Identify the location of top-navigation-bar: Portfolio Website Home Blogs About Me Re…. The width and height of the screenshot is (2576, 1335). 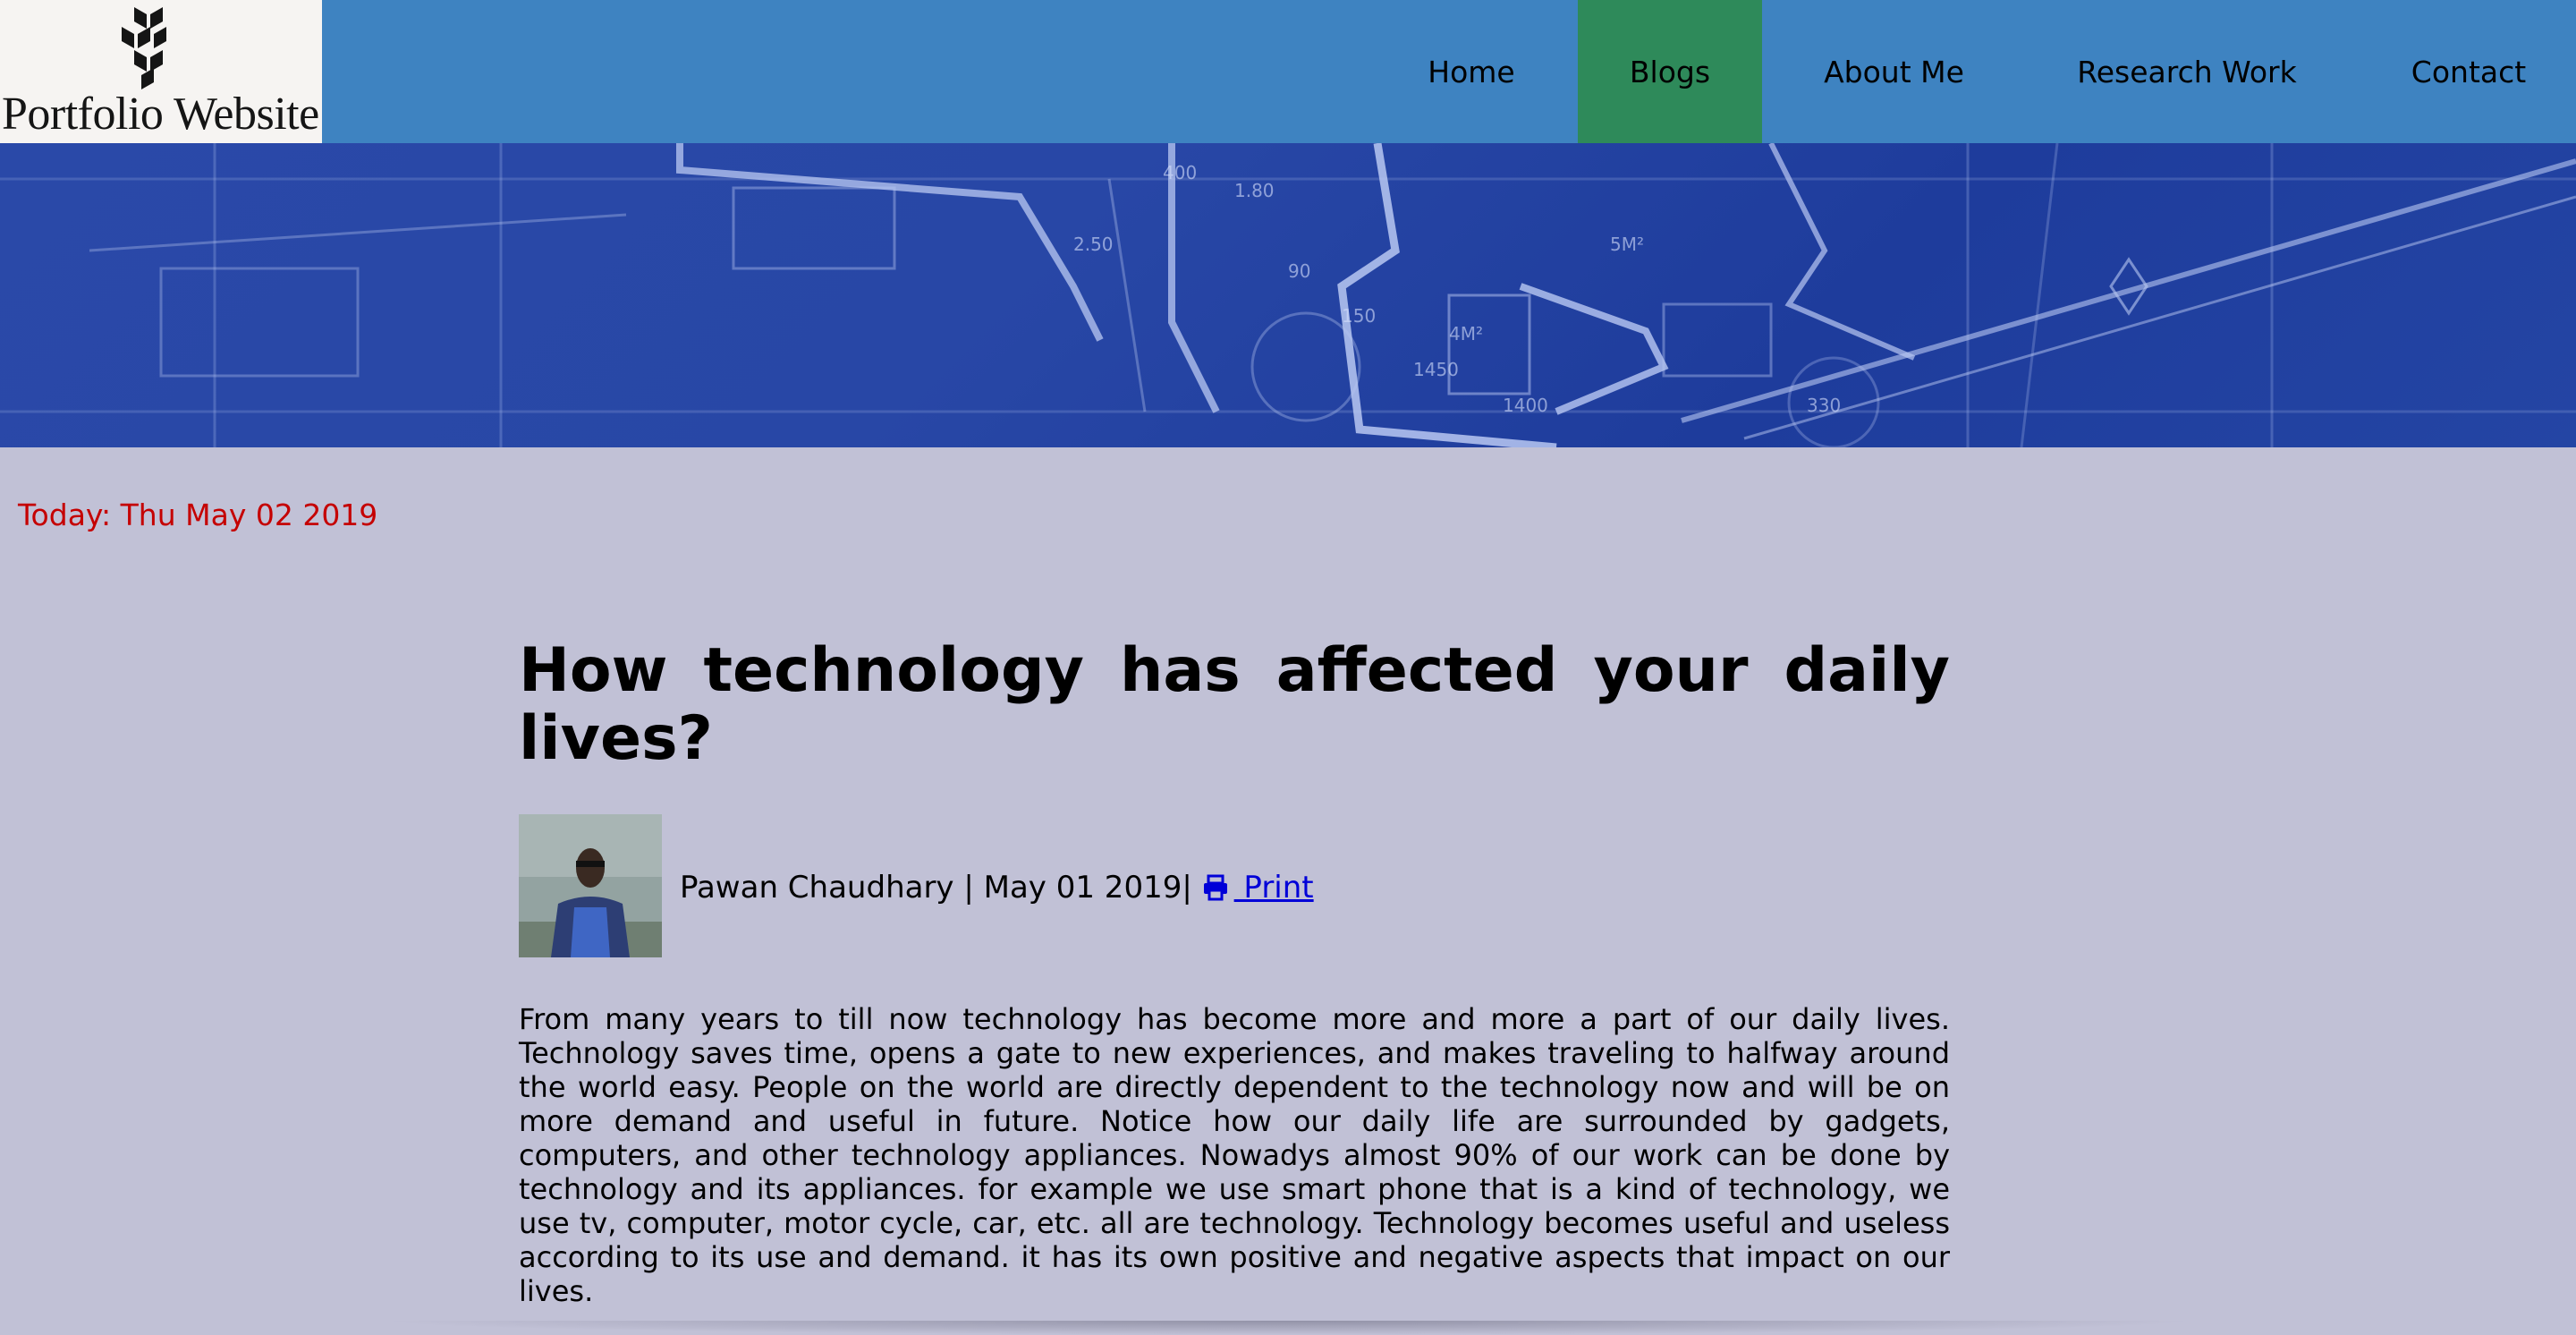
(1288, 71).